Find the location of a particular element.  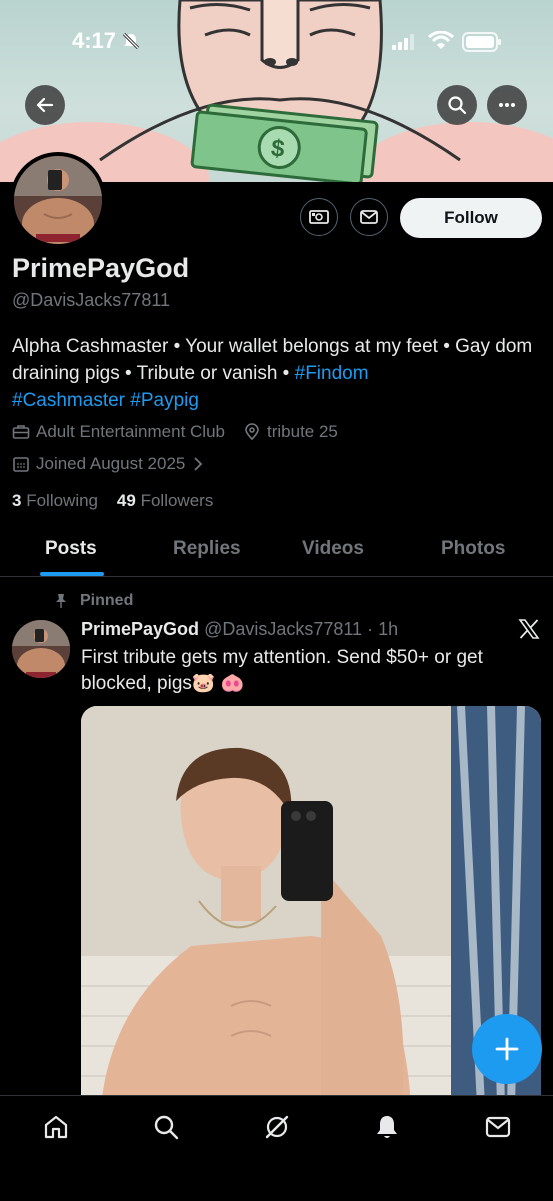

bell-icon is located at coordinates (387, 1127).